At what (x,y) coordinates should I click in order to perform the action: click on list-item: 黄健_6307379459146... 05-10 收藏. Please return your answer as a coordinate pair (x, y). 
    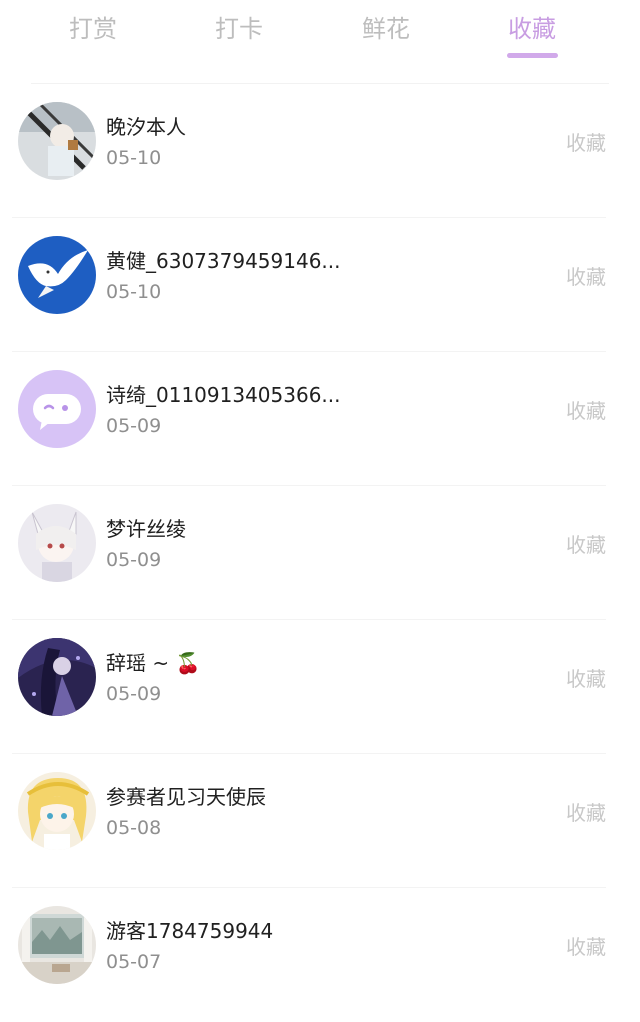
    Looking at the image, I should click on (320, 285).